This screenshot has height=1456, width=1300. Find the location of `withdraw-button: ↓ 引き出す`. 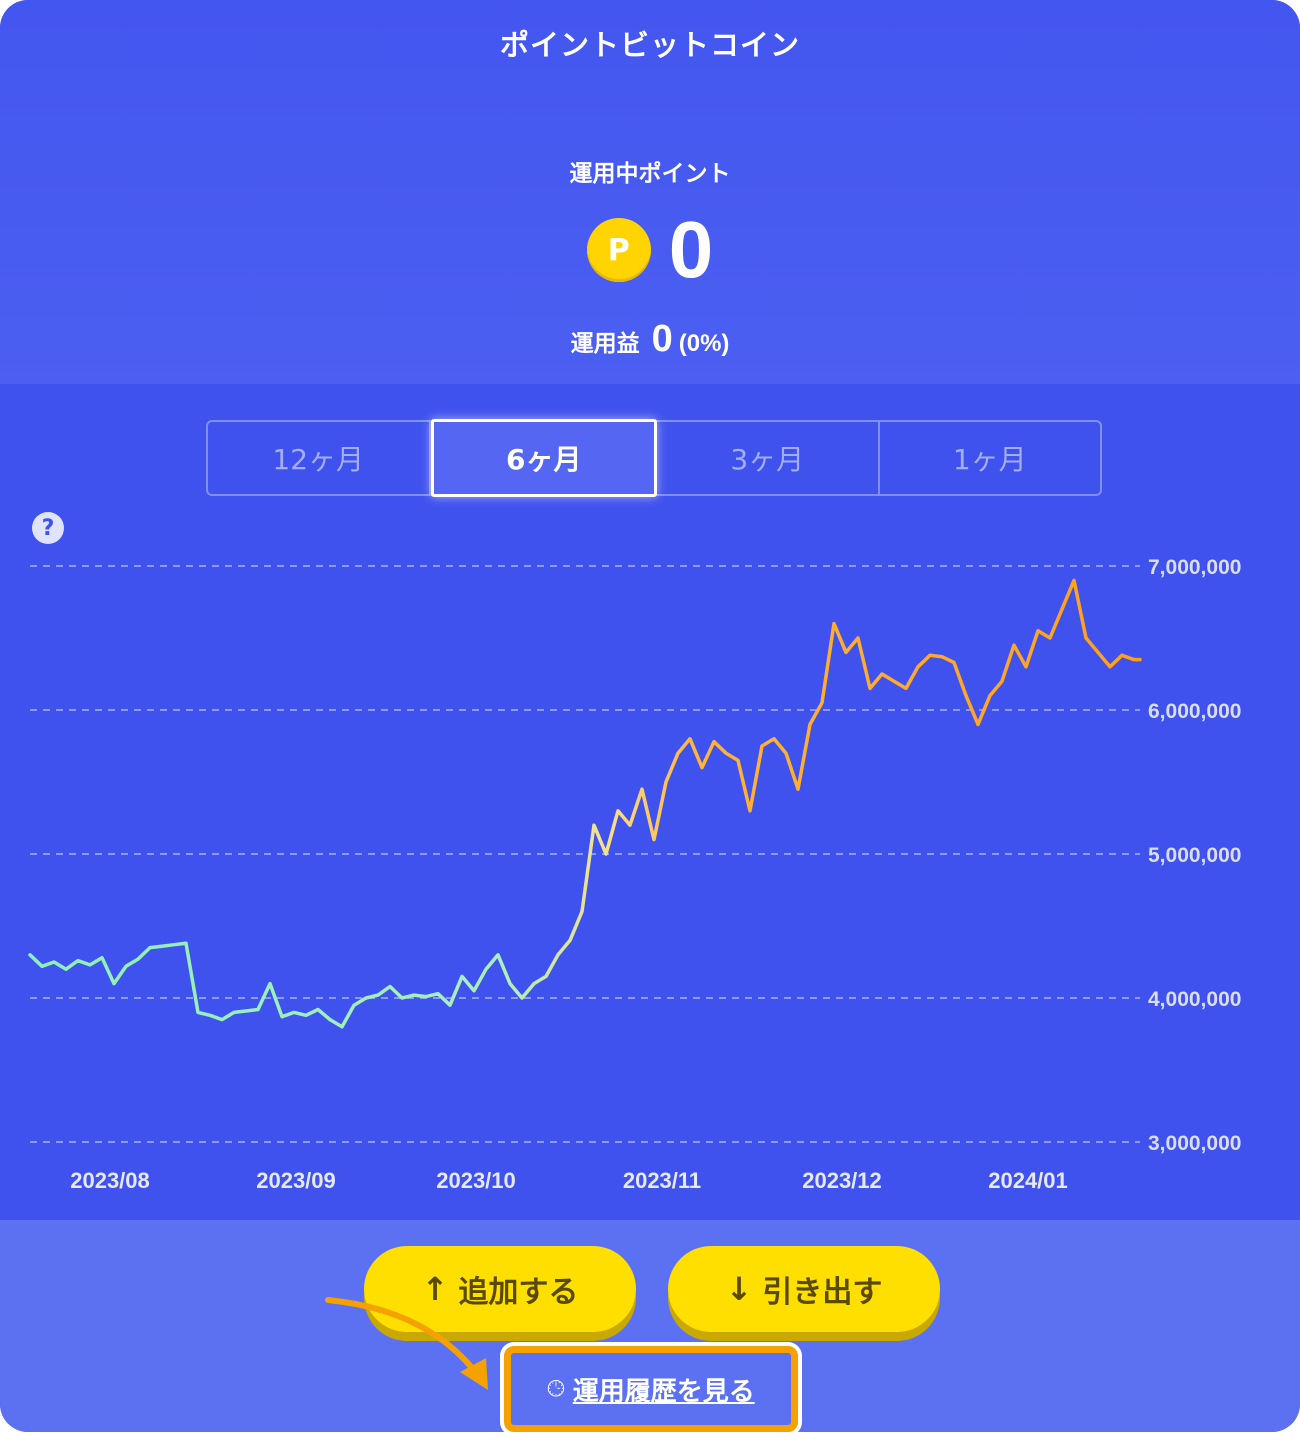

withdraw-button: ↓ 引き出す is located at coordinates (804, 1289).